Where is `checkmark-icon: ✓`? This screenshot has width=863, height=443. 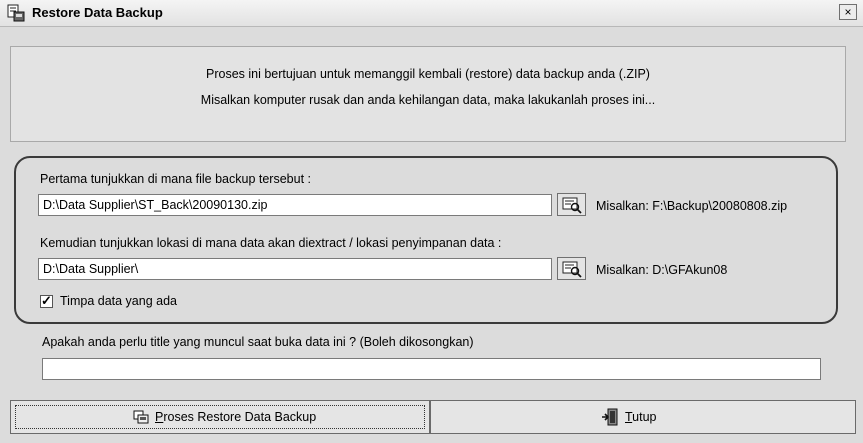
checkmark-icon: ✓ is located at coordinates (46, 300).